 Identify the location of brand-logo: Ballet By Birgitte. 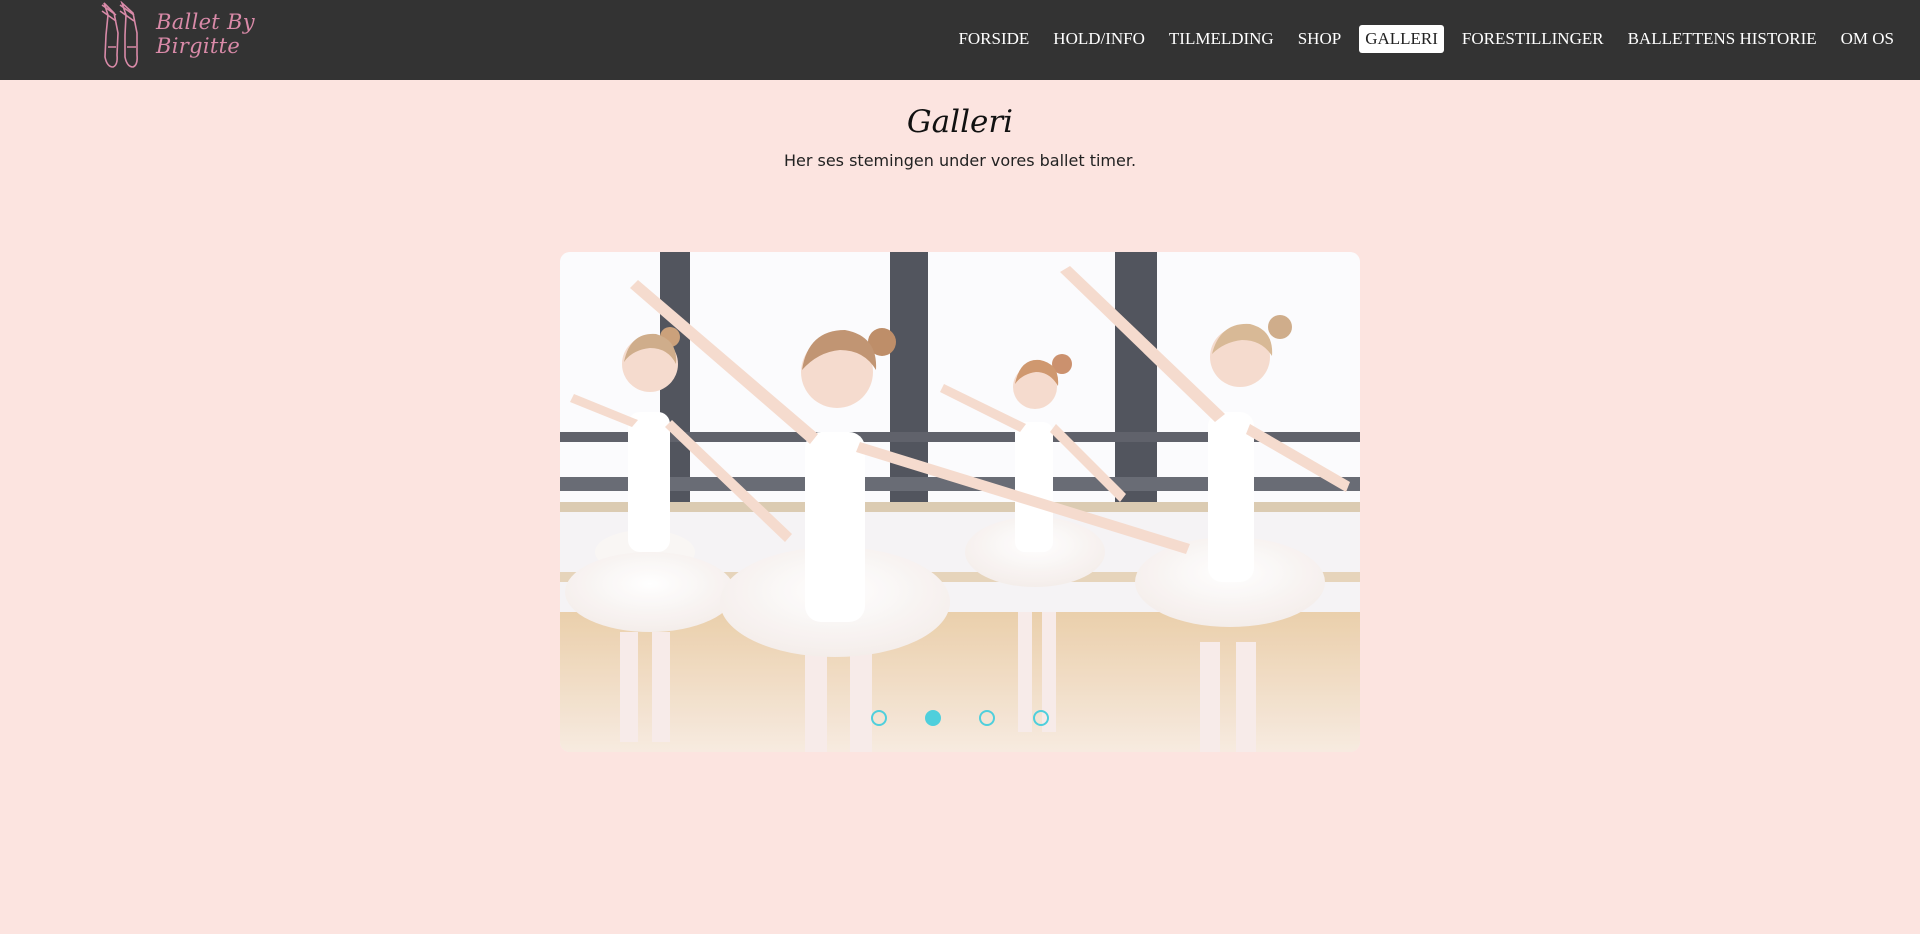
(198, 36).